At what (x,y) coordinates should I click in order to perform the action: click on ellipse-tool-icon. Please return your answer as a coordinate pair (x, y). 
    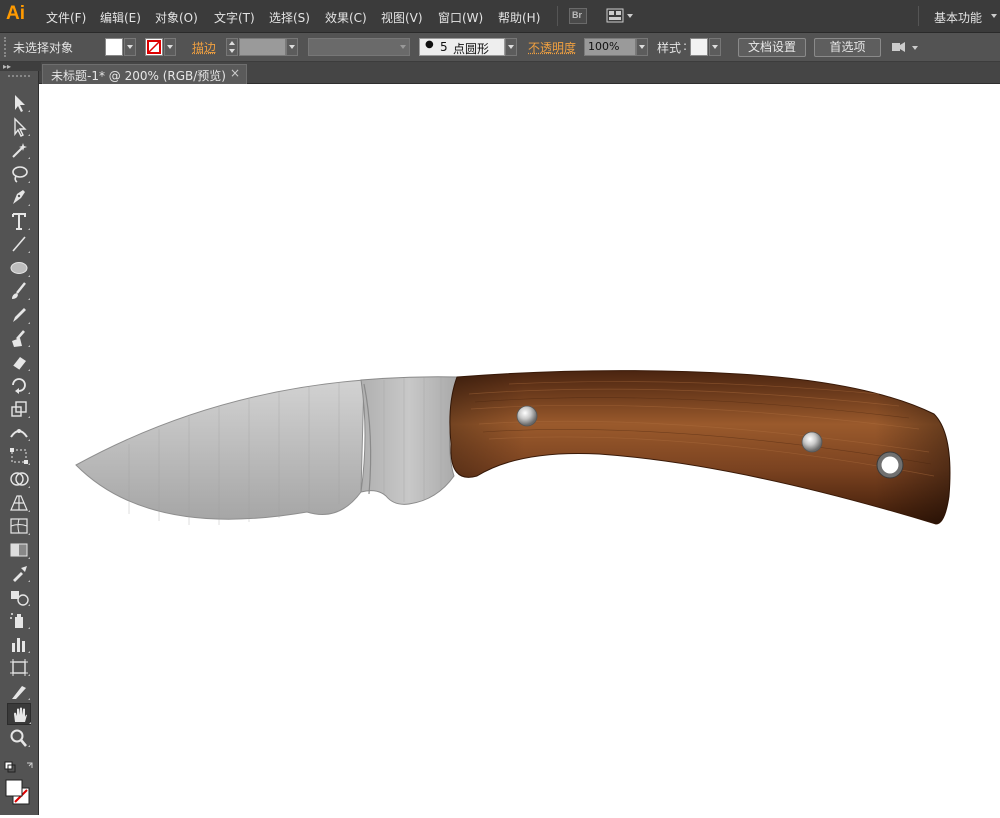
    Looking at the image, I should click on (19, 268).